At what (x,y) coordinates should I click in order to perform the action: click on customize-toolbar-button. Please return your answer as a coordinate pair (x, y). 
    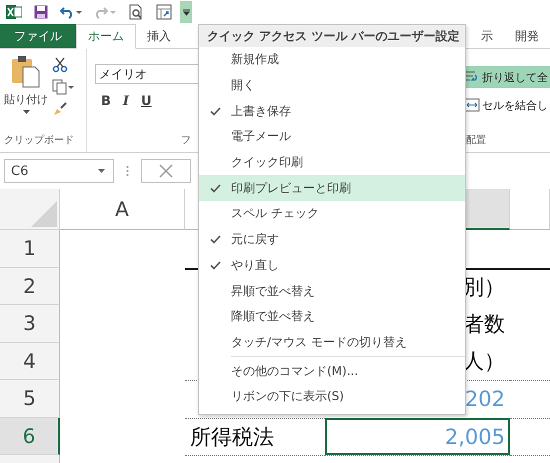
    Looking at the image, I should click on (186, 12).